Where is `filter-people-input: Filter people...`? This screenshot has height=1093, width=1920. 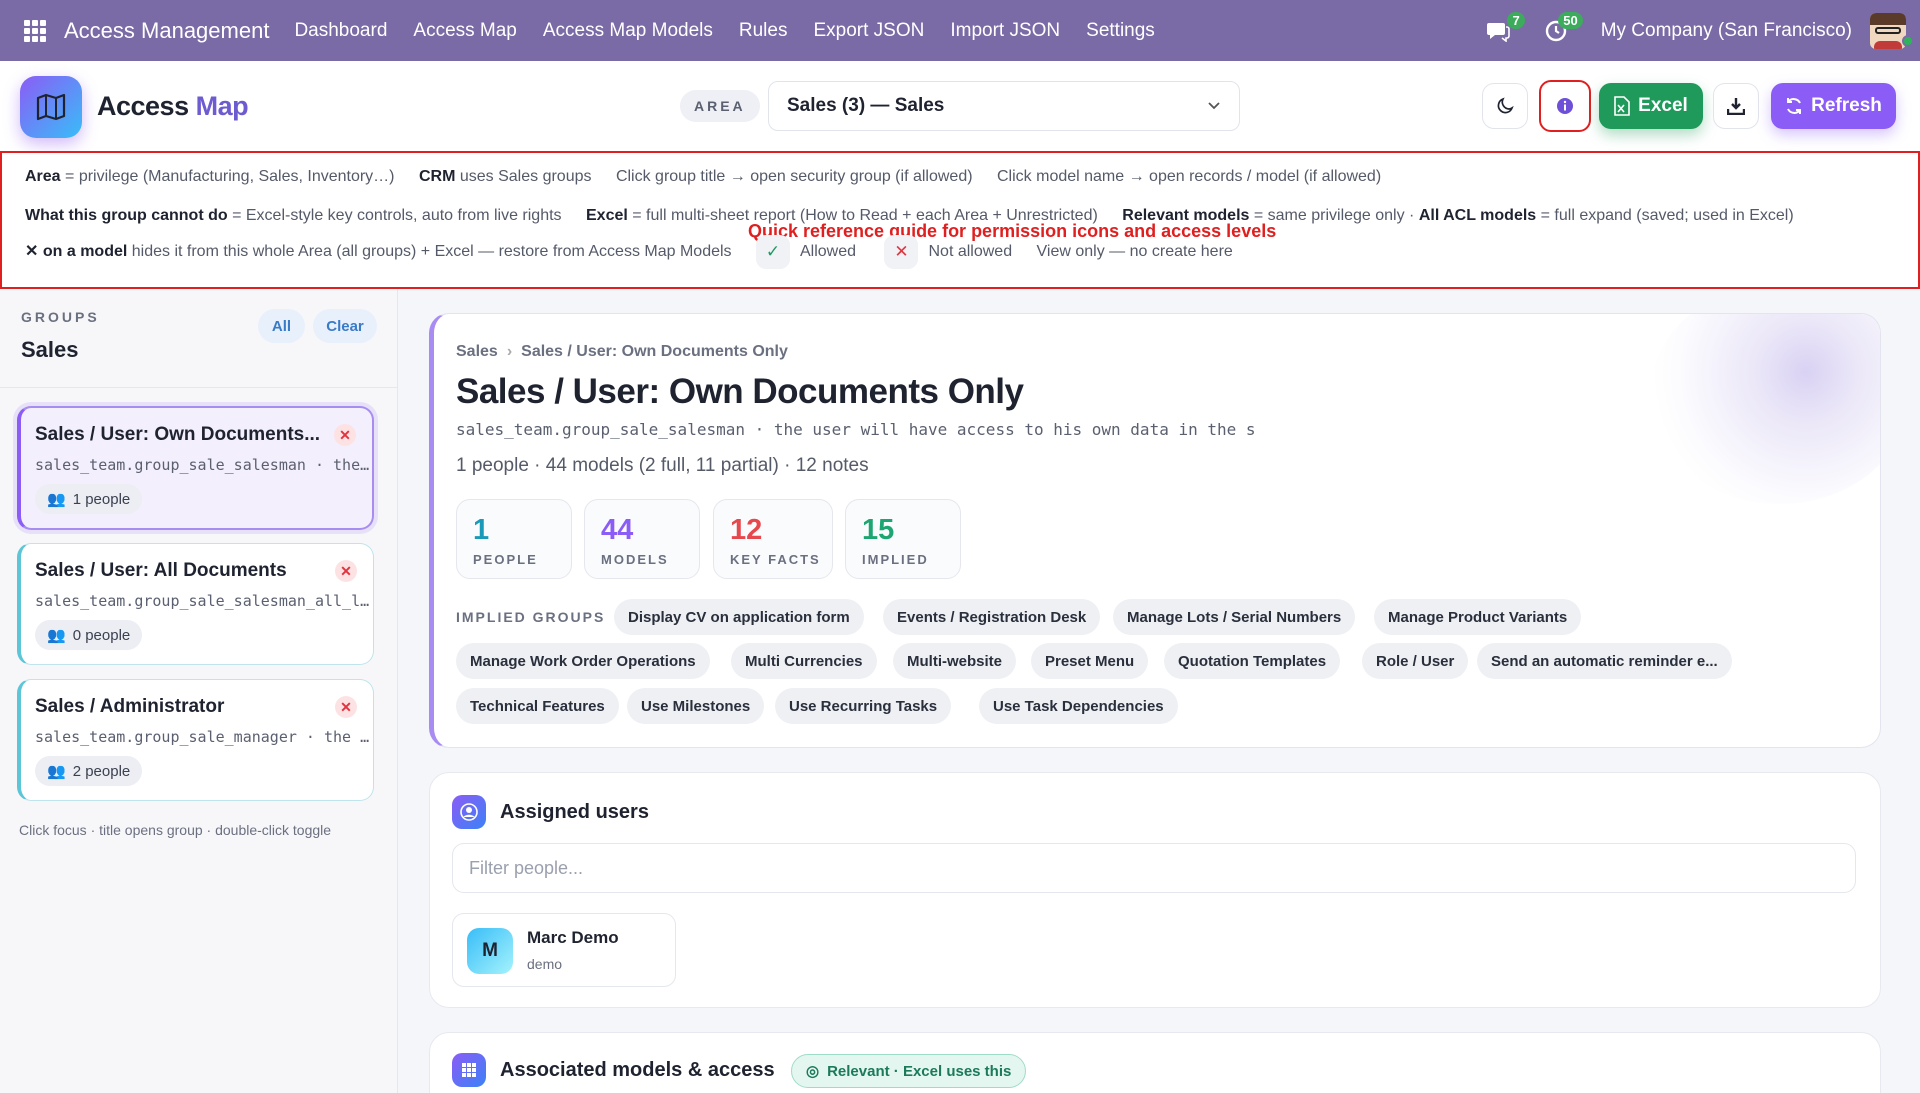 filter-people-input: Filter people... is located at coordinates (1154, 868).